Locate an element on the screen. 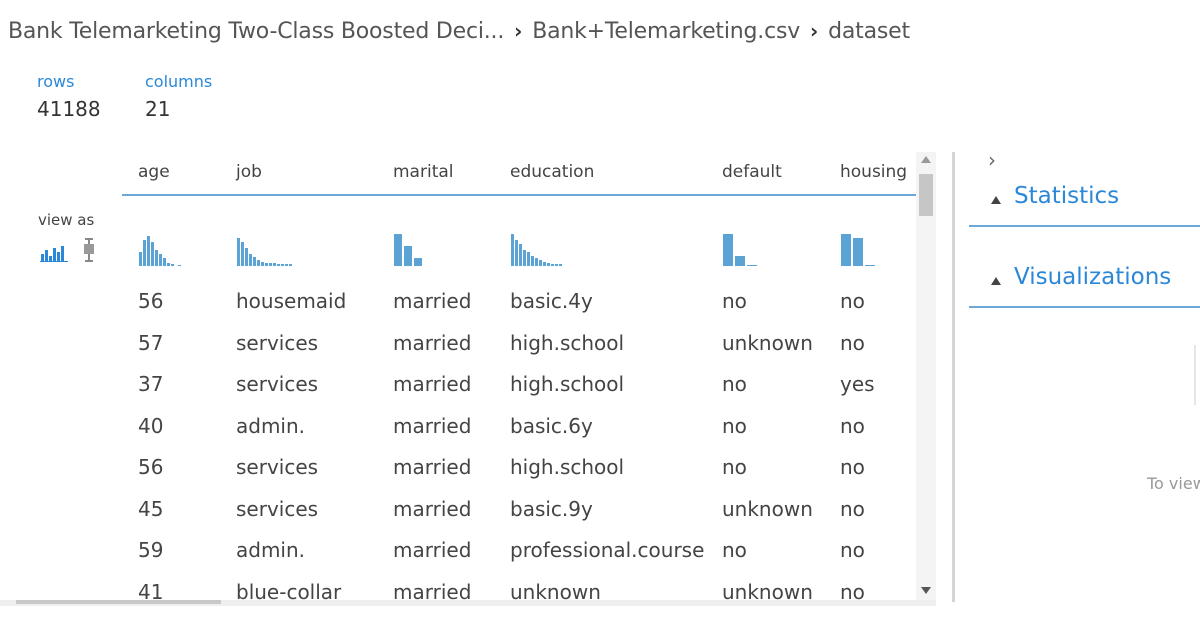 Image resolution: width=1200 pixels, height=626 pixels. column-header: default is located at coordinates (752, 172).